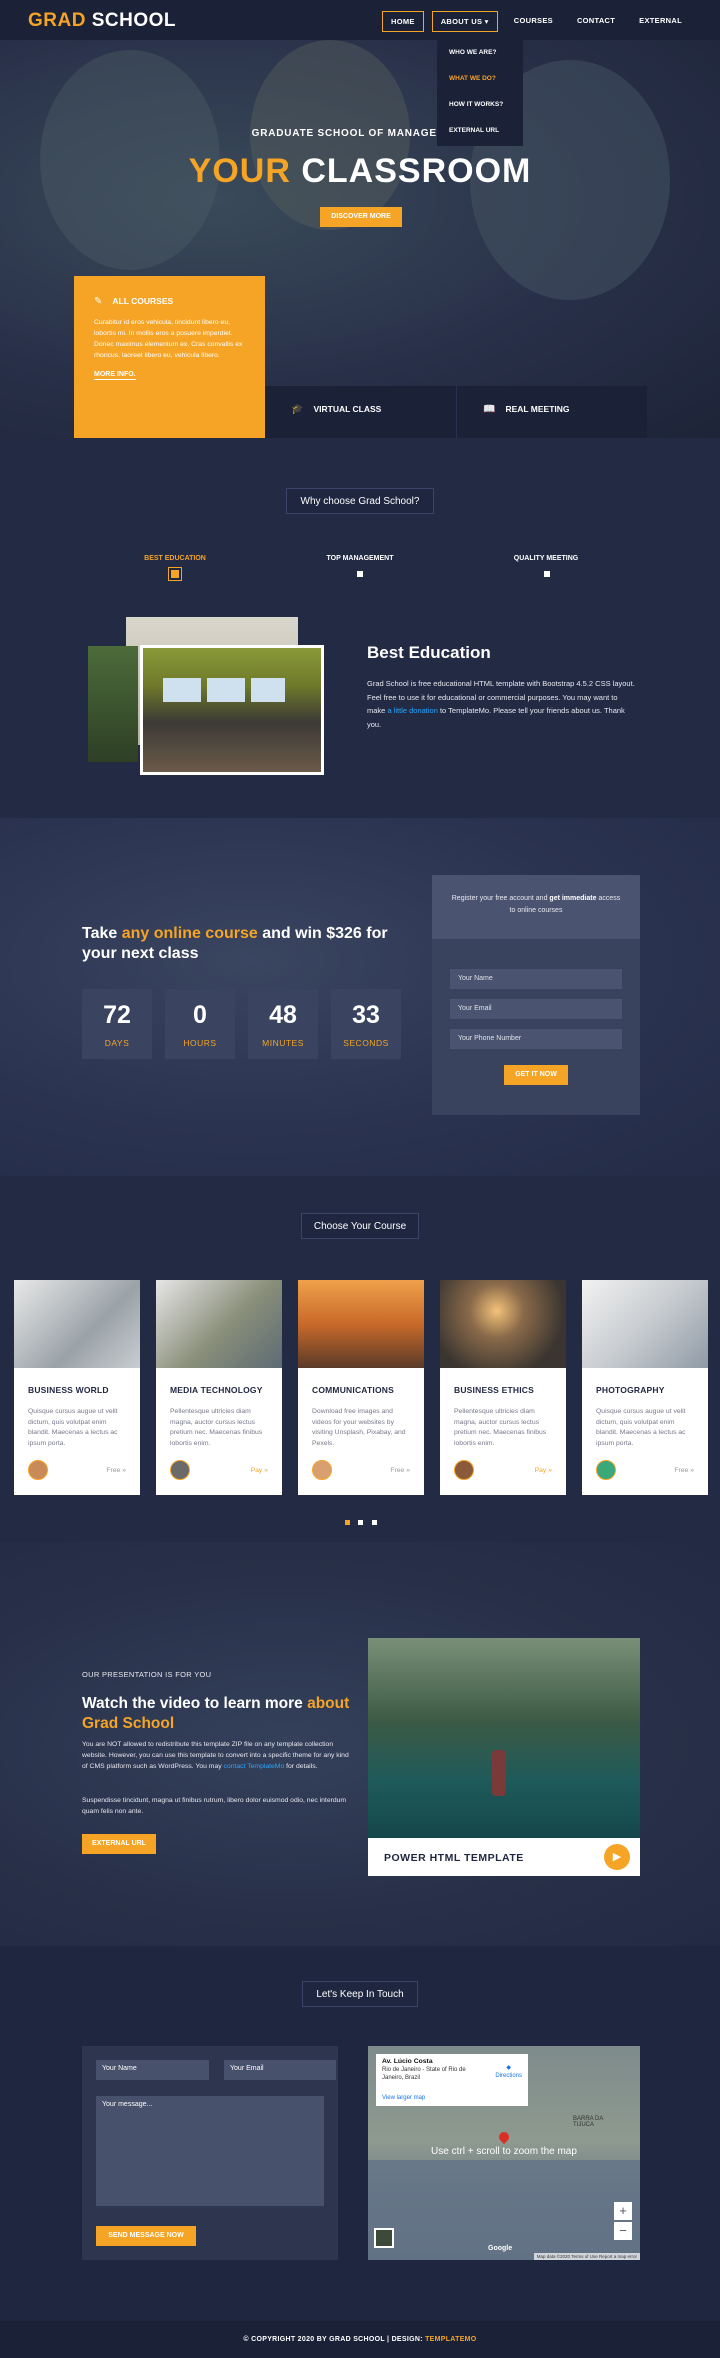  What do you see at coordinates (68, 1390) in the screenshot?
I see `course-title: BUSINESS WORLD` at bounding box center [68, 1390].